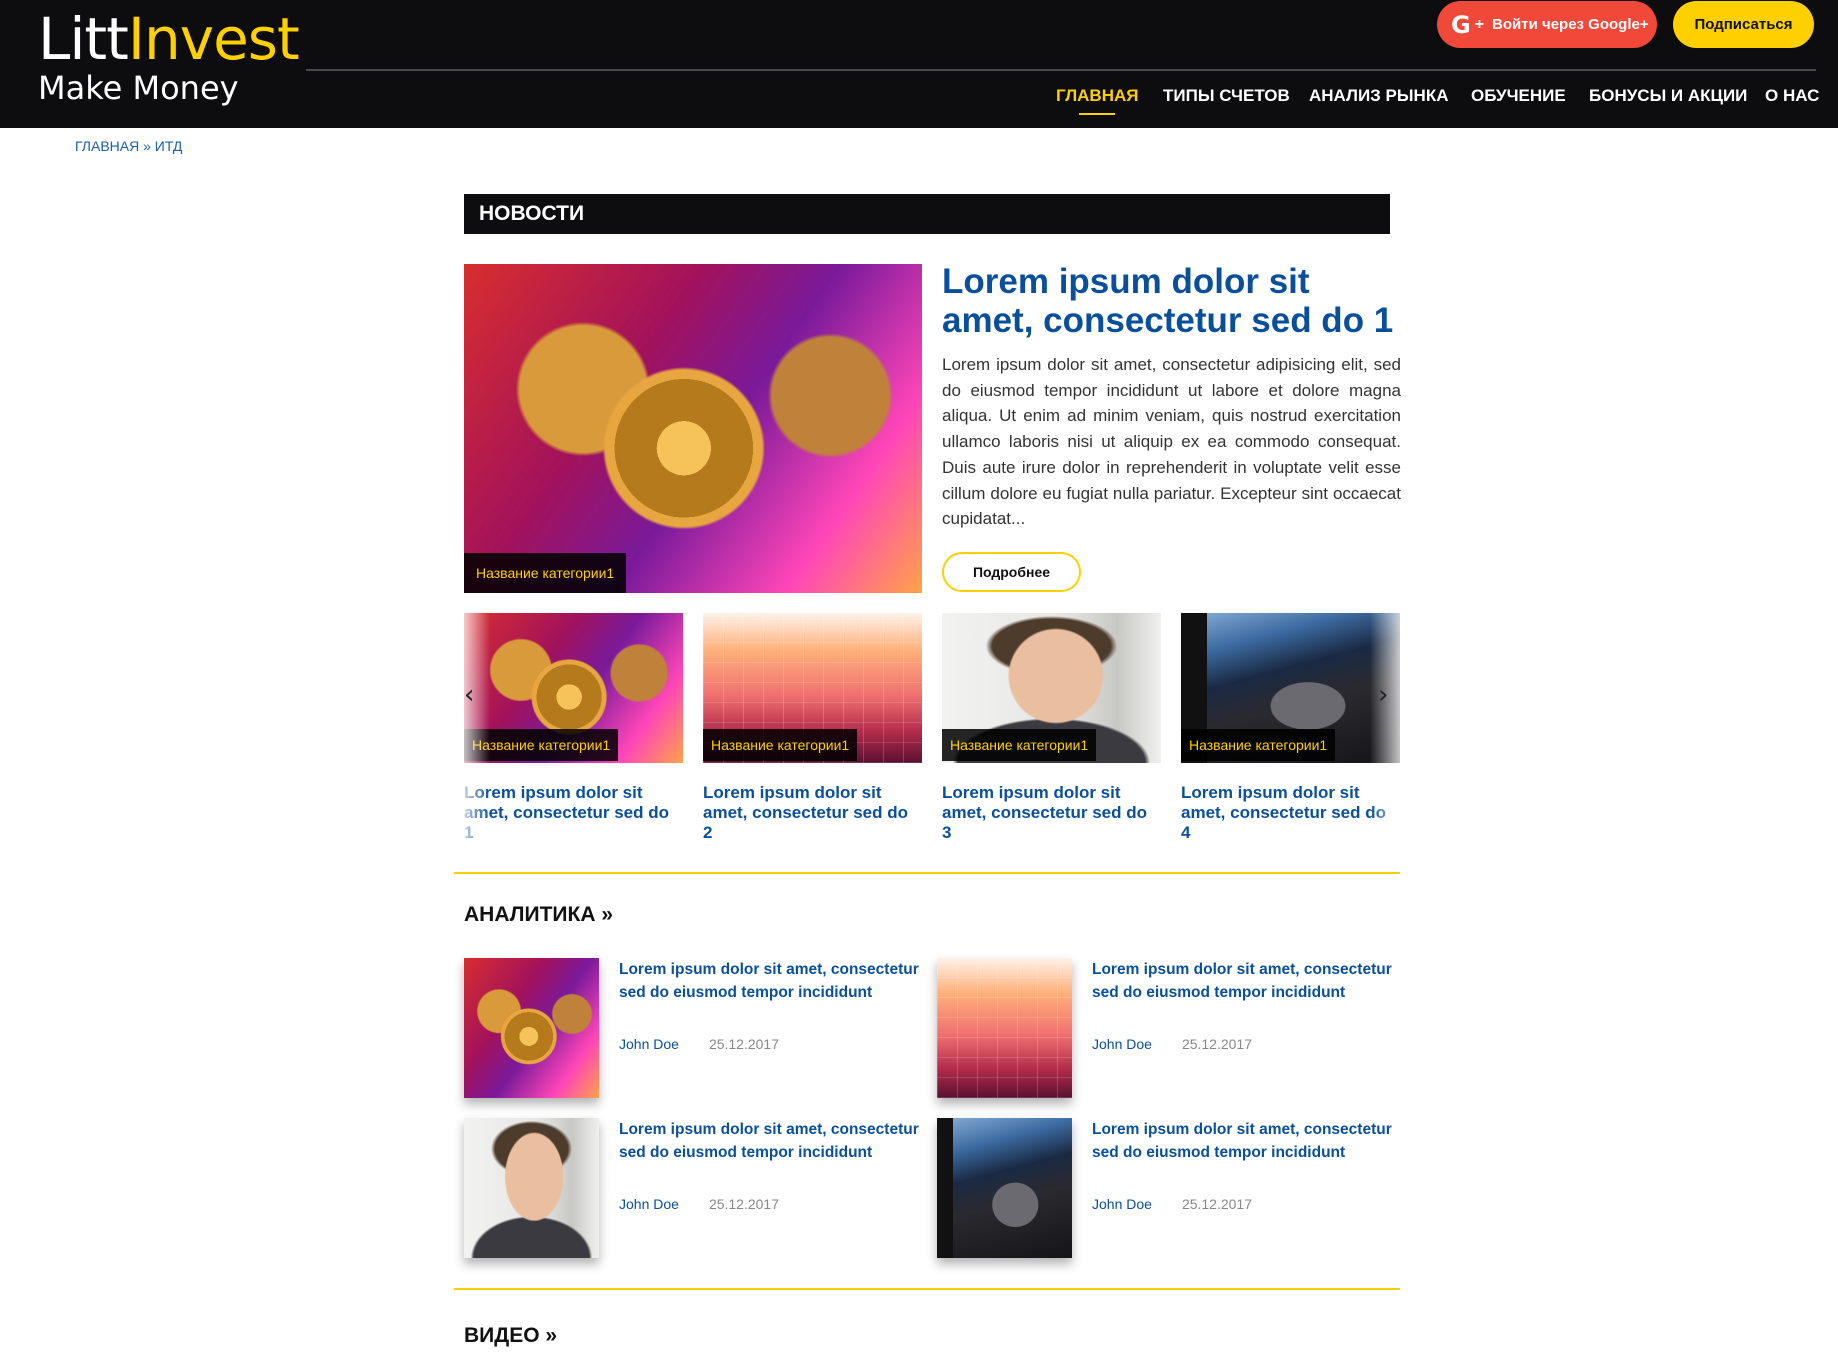 The image size is (1838, 1367). What do you see at coordinates (538, 915) in the screenshot?
I see `analytics-section-title: АНАЛИТИКА »` at bounding box center [538, 915].